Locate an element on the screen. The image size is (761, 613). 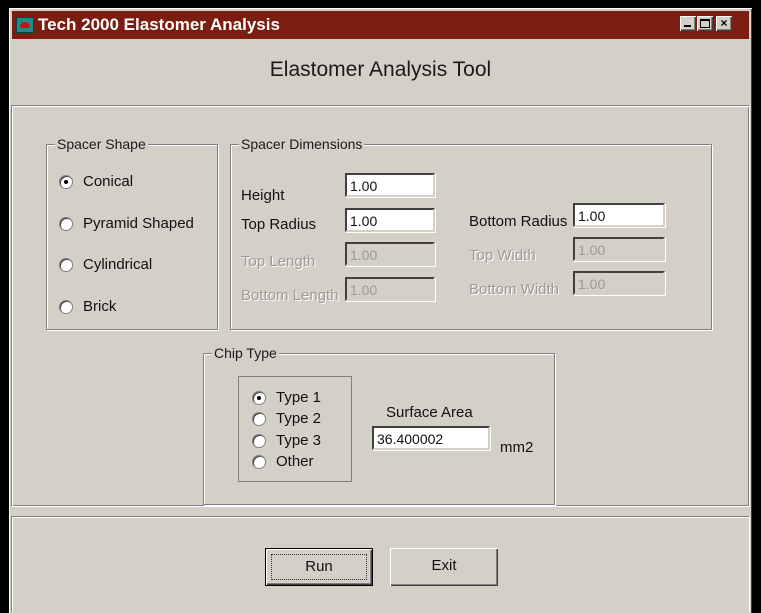
radio-brick: Brick is located at coordinates (87, 306).